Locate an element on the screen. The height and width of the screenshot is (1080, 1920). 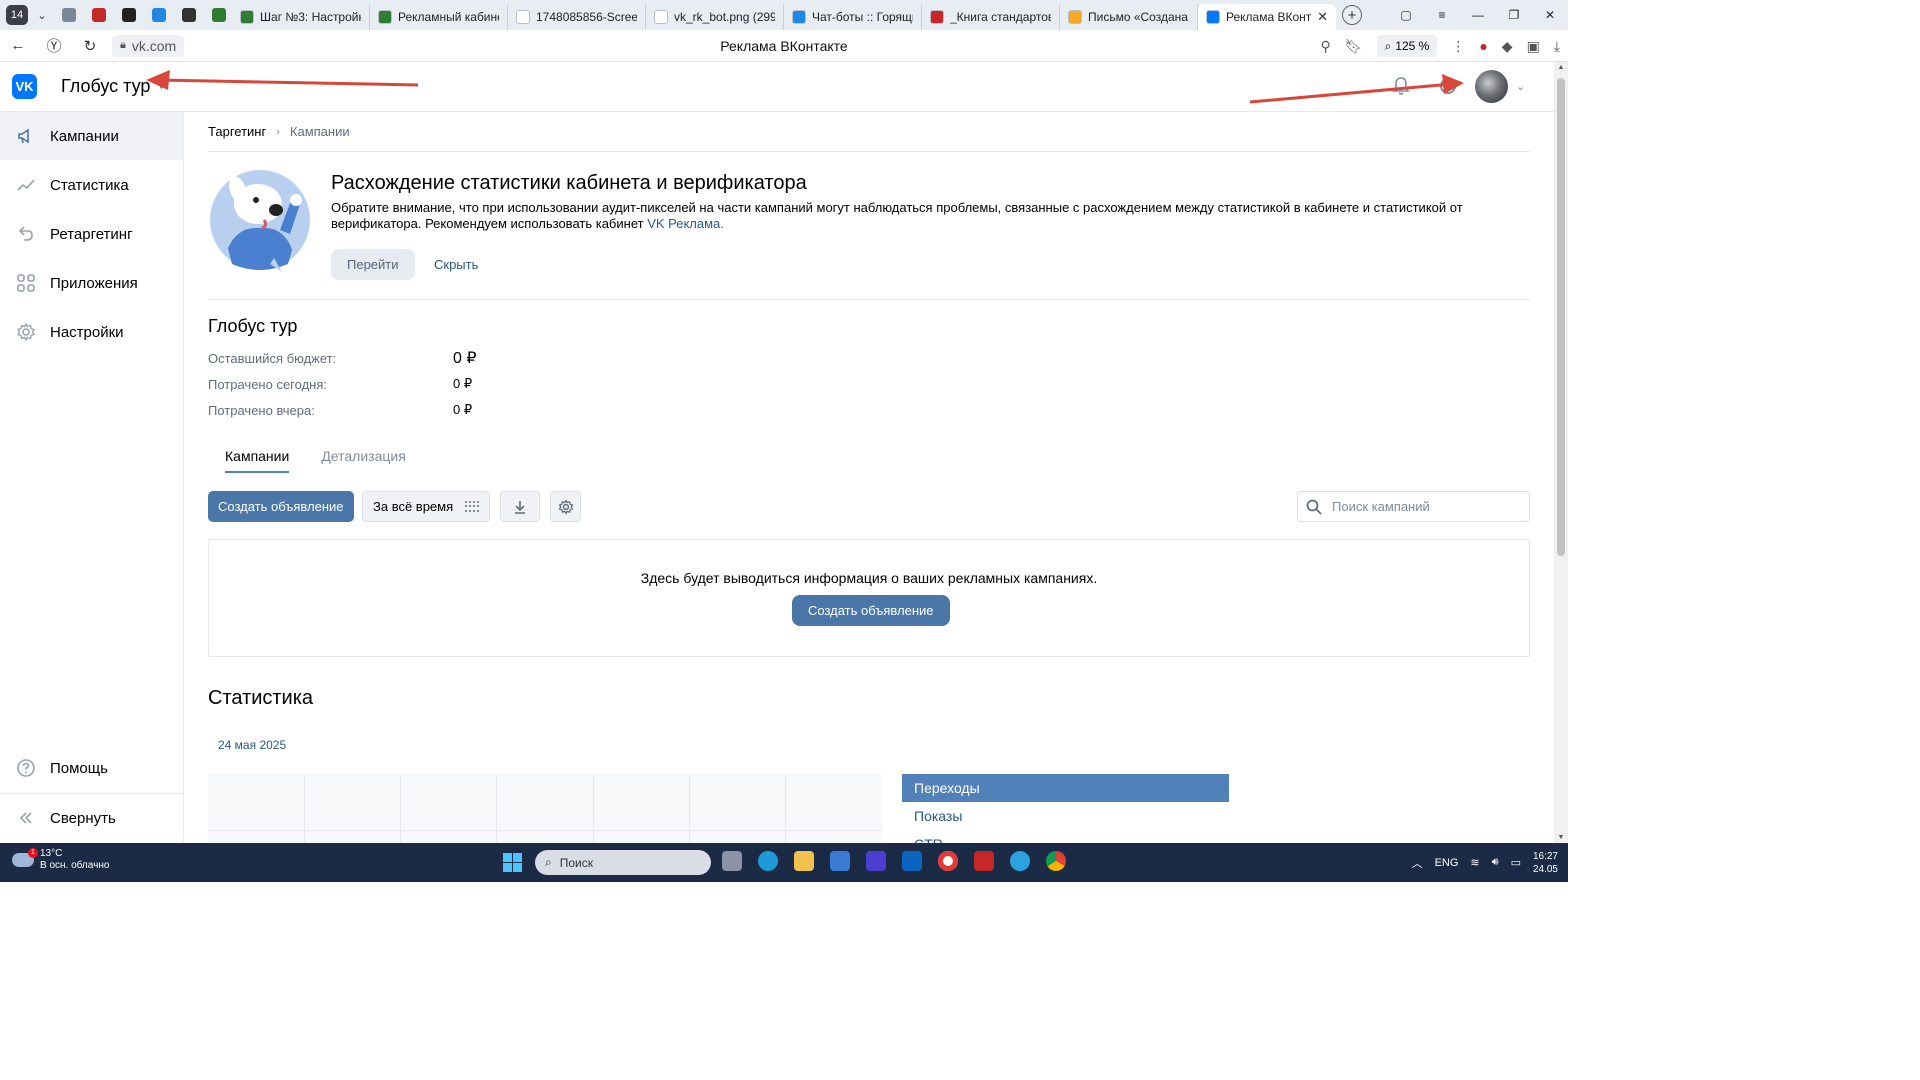
clock: 16:27 24.05 is located at coordinates (1545, 863).